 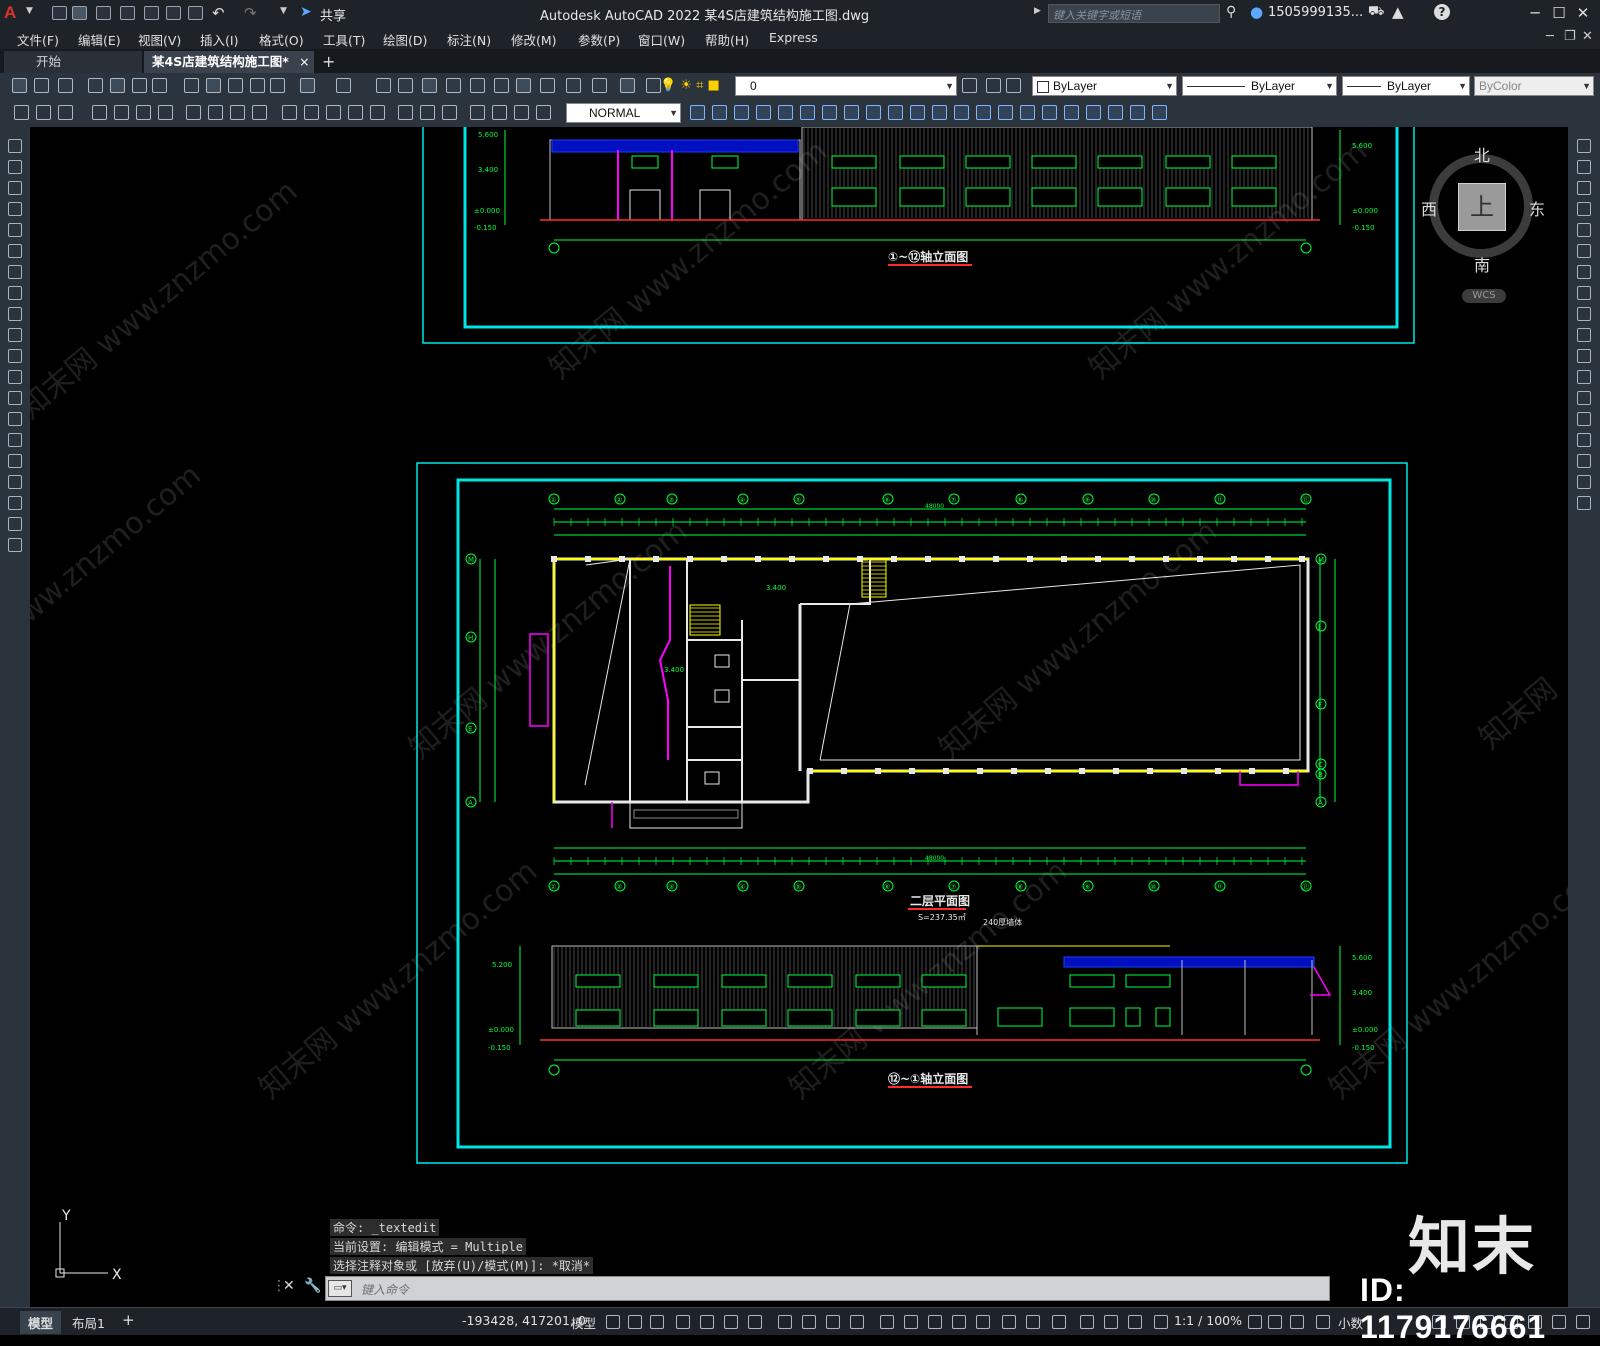 What do you see at coordinates (1534, 86) in the screenshot?
I see `plotstyle-dropdown: ByColor ▼` at bounding box center [1534, 86].